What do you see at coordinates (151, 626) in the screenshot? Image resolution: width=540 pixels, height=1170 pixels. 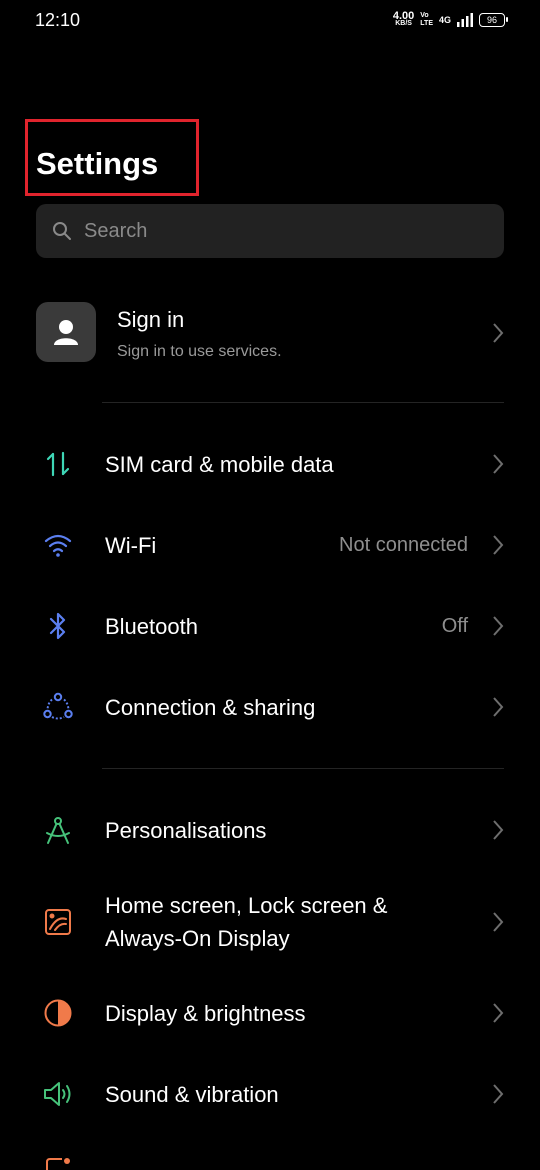 I see `settings-item-label: Bluetooth` at bounding box center [151, 626].